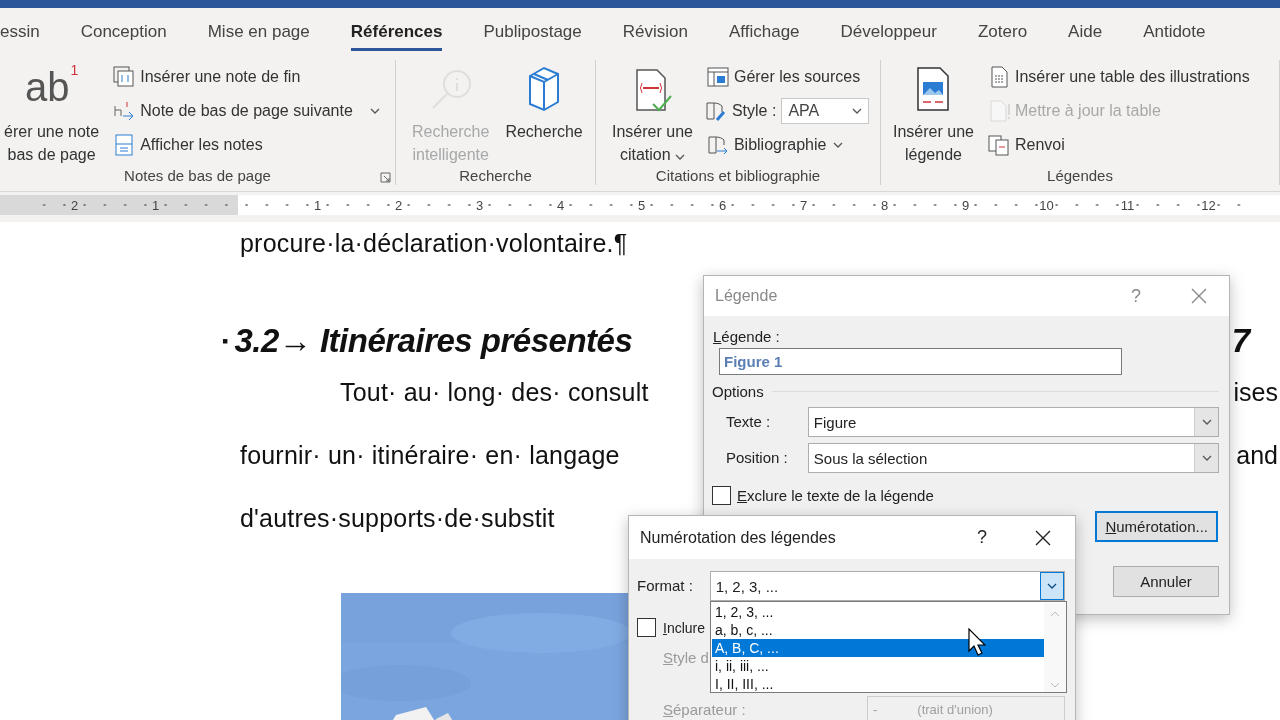  Describe the element at coordinates (835, 422) in the screenshot. I see `select-value: Figure` at that location.